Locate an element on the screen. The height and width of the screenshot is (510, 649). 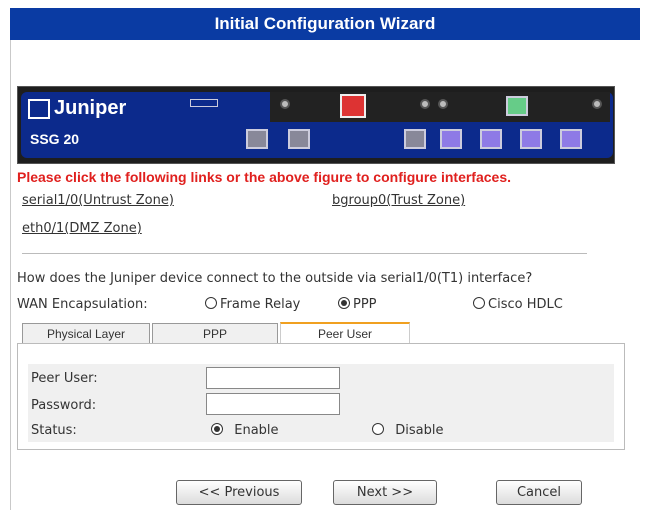
left-divider is located at coordinates (10, 275).